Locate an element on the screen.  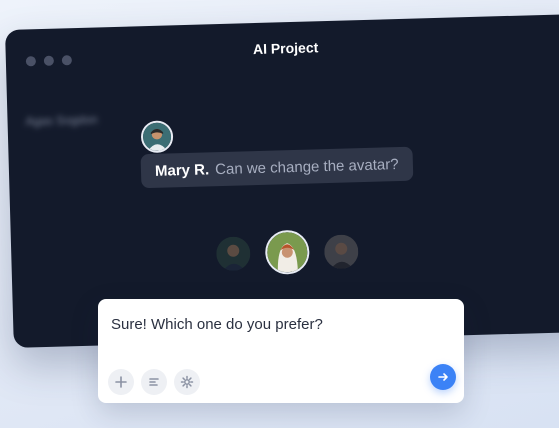
settings-button is located at coordinates (187, 382).